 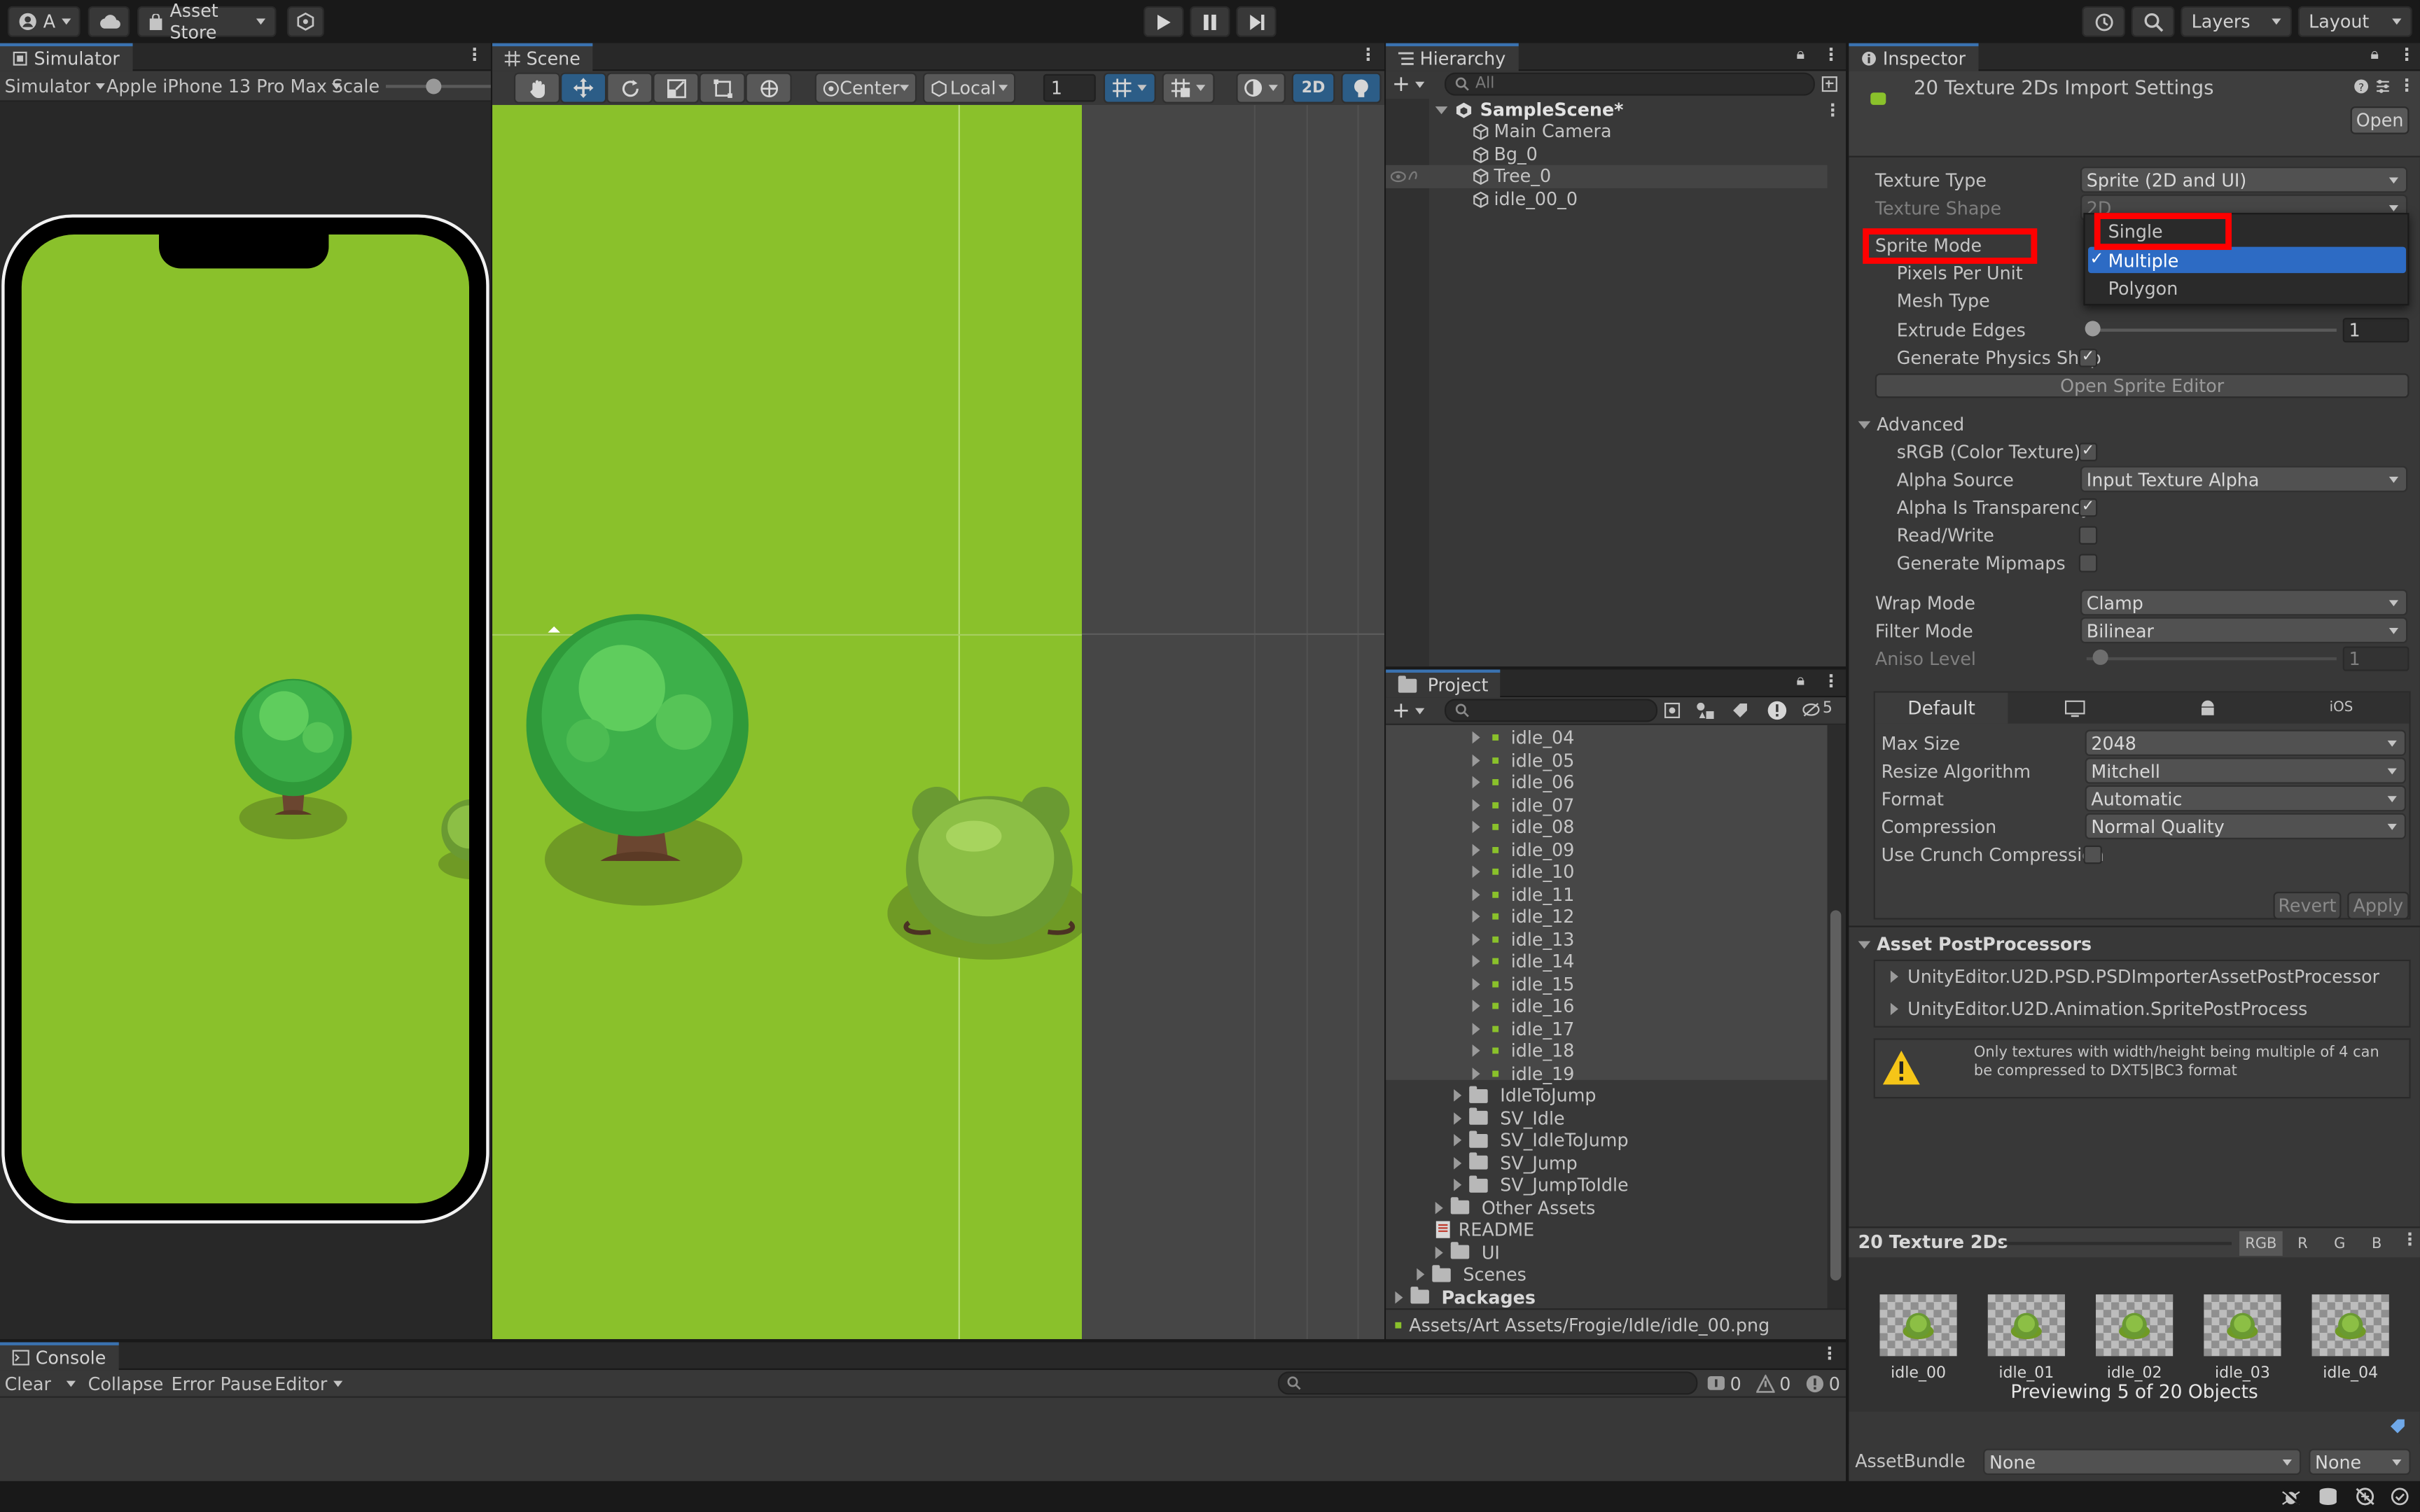 What do you see at coordinates (1129, 88) in the screenshot?
I see `grid-snap-button` at bounding box center [1129, 88].